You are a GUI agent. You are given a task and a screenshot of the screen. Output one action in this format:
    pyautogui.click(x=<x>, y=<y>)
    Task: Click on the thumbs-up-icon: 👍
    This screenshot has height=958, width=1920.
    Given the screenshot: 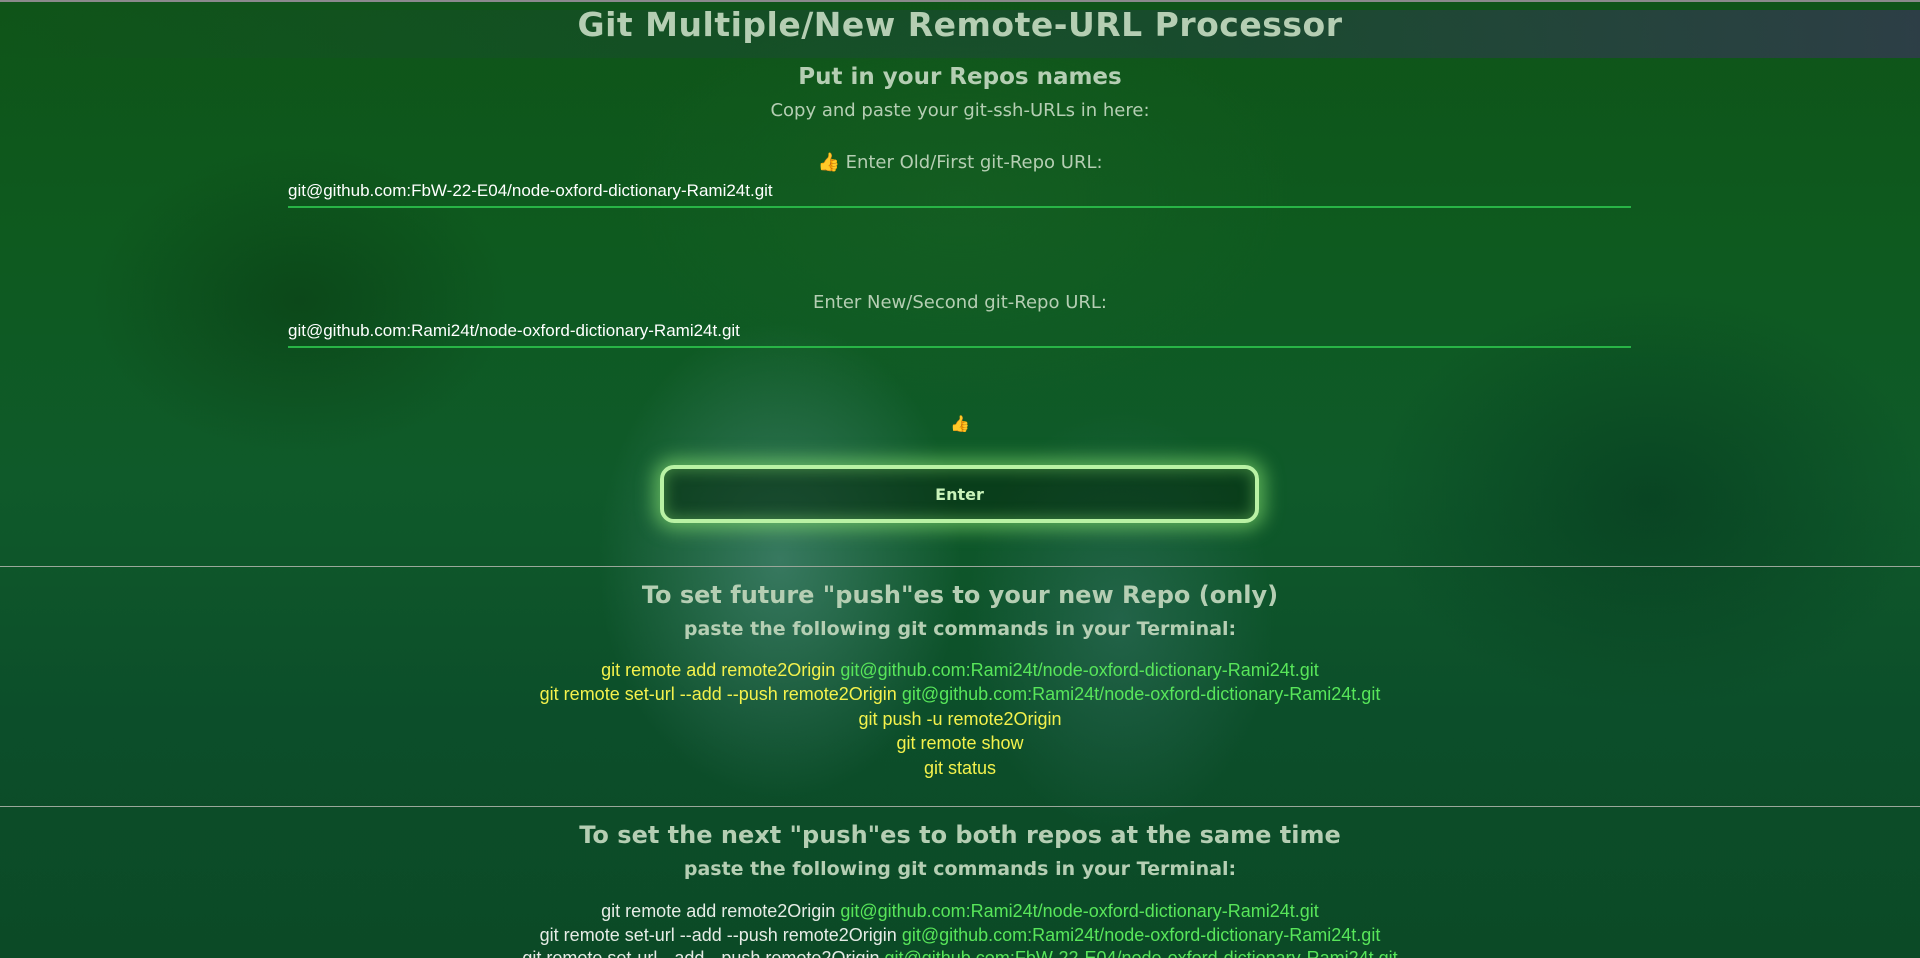 What is the action you would take?
    pyautogui.click(x=960, y=423)
    